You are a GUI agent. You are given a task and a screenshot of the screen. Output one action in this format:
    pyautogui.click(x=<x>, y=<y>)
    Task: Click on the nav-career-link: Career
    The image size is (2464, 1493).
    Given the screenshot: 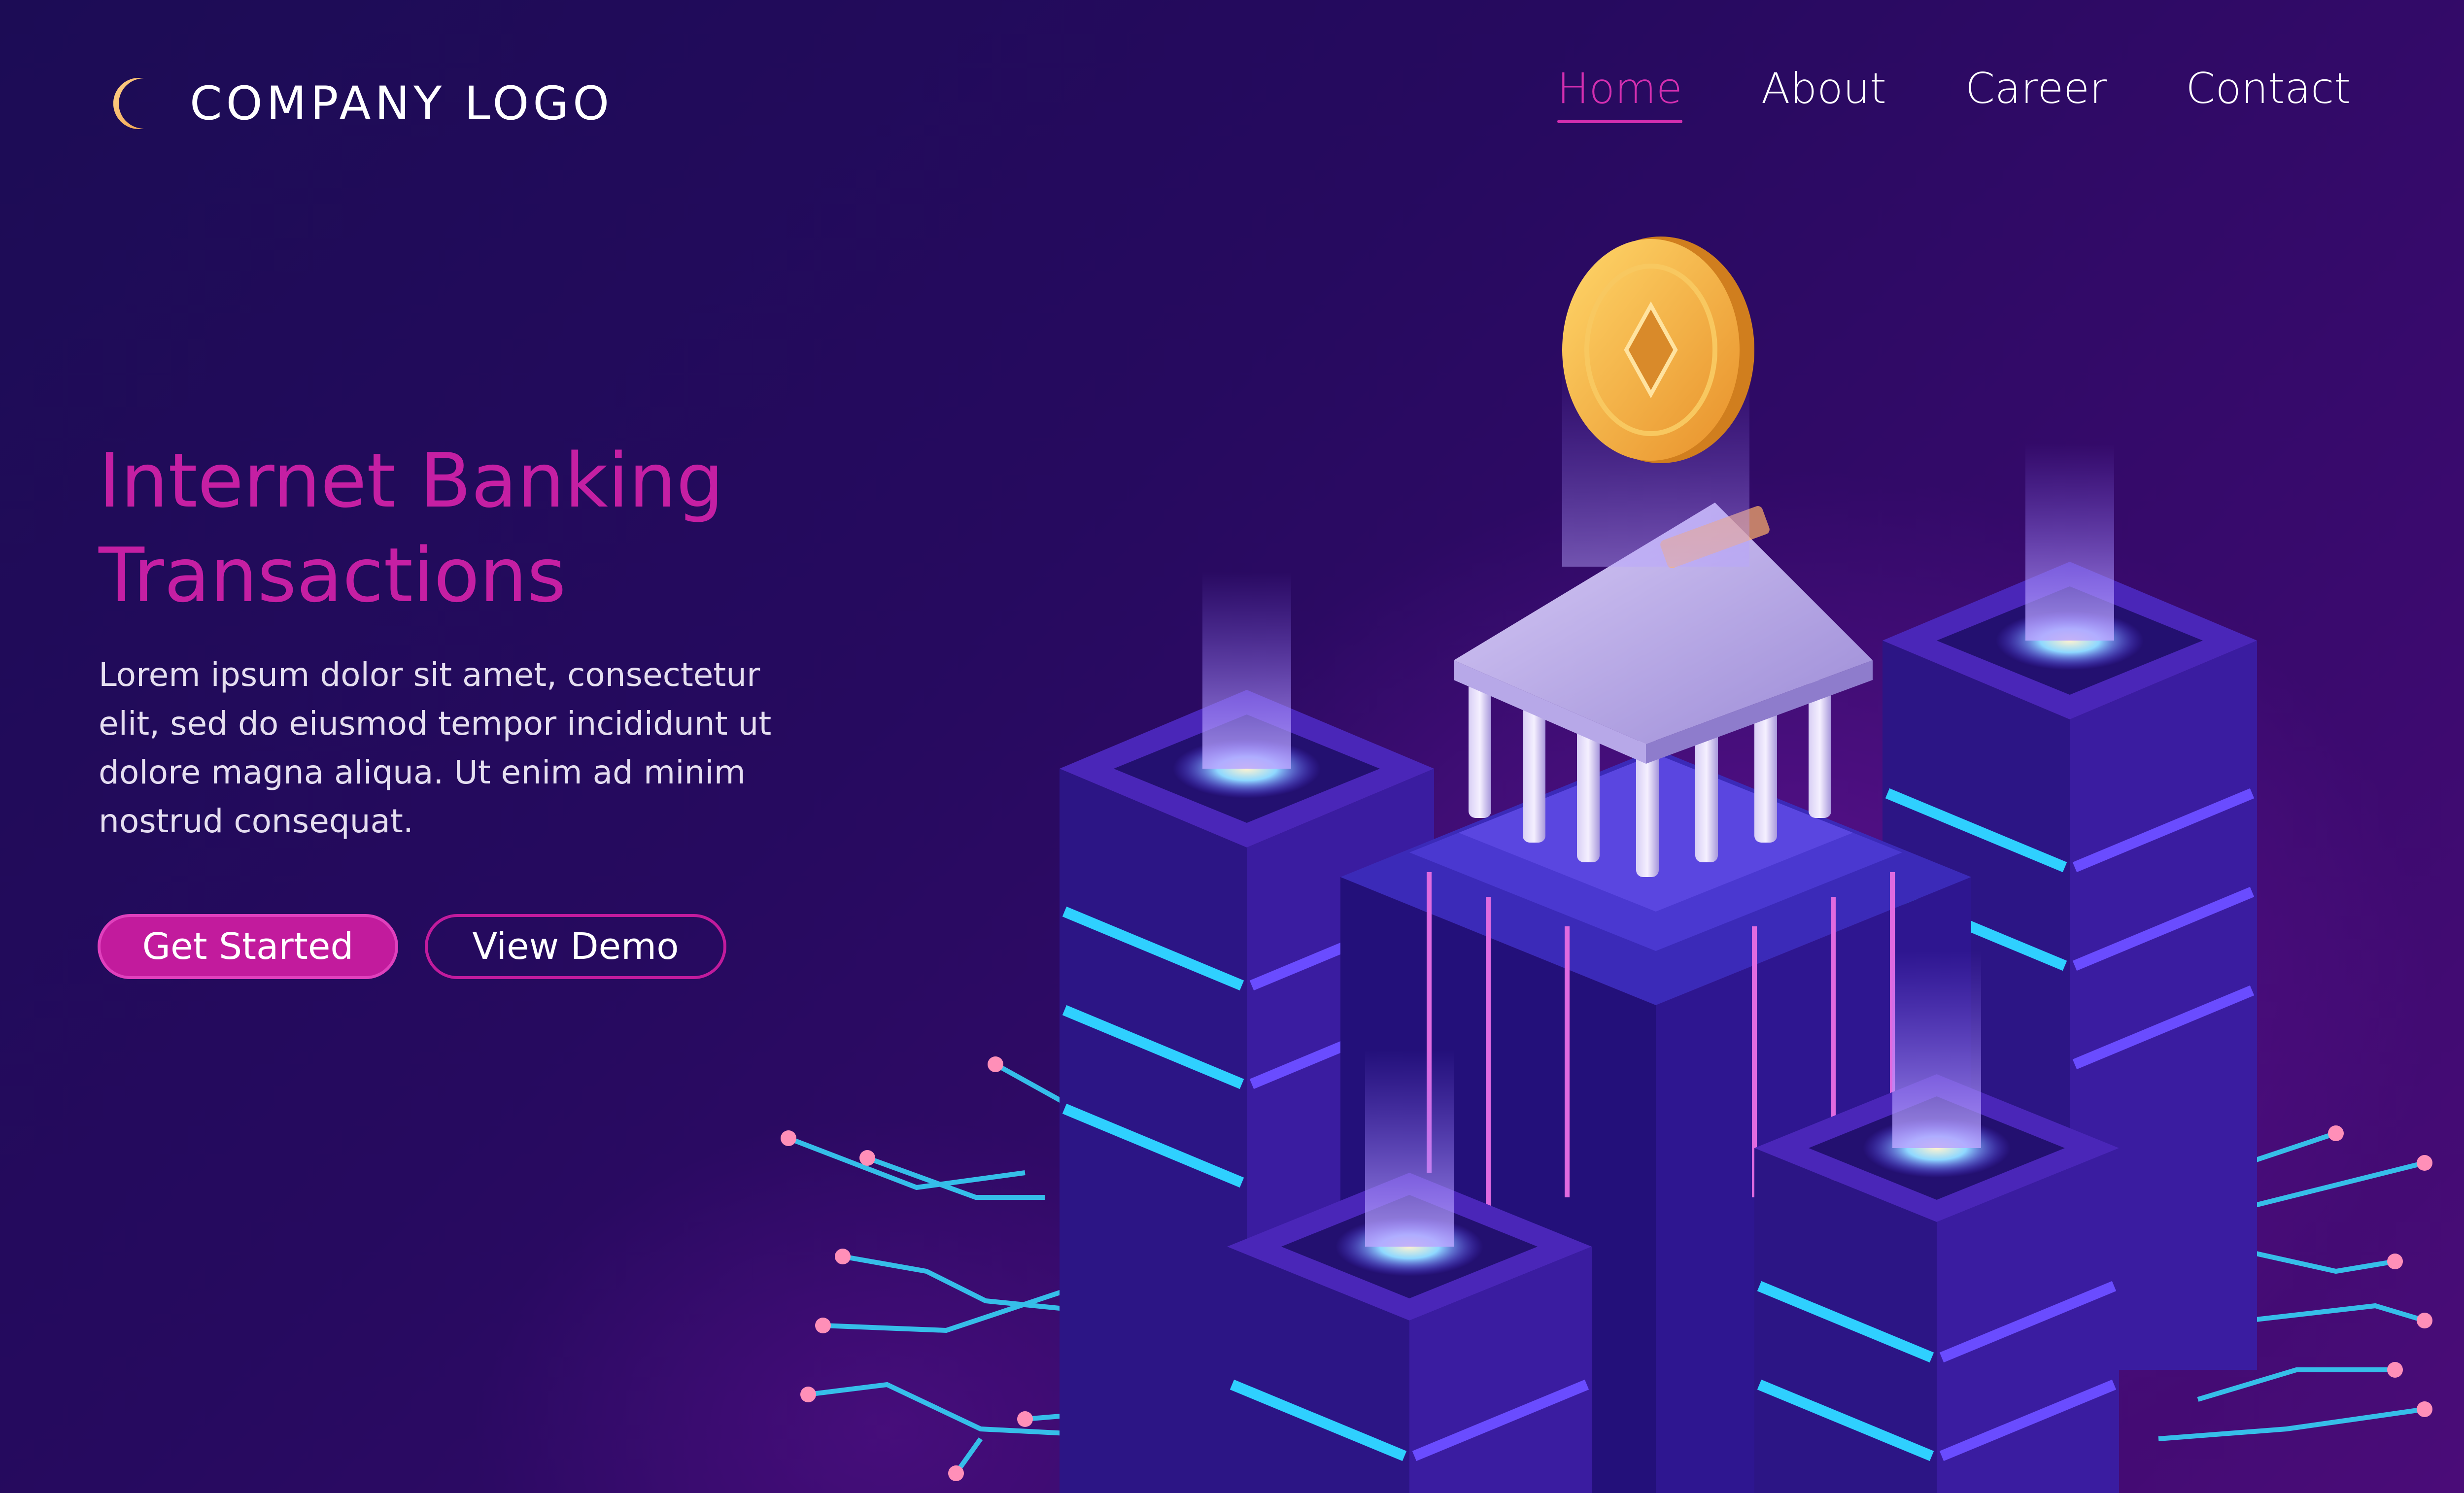 What is the action you would take?
    pyautogui.click(x=2036, y=93)
    